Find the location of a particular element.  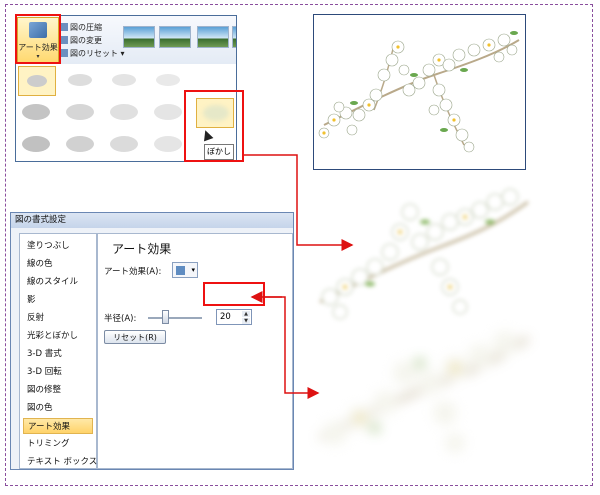

connector-arrows is located at coordinates (299, 276).